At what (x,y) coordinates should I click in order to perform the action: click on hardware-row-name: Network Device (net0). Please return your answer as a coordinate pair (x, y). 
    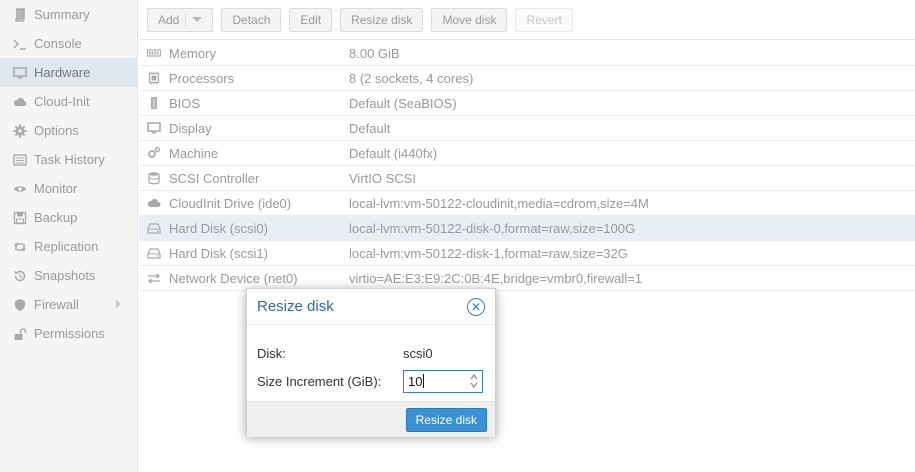
    Looking at the image, I should click on (233, 278).